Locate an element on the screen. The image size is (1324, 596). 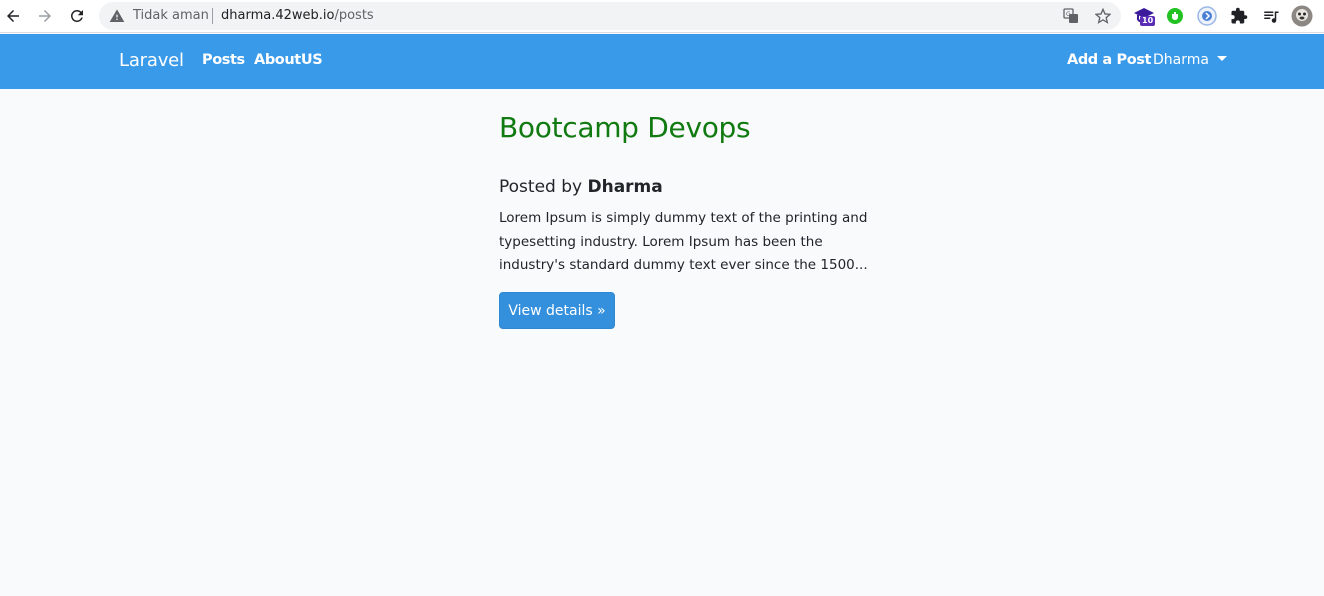
nav-link-aboutus: AboutUS is located at coordinates (288, 60).